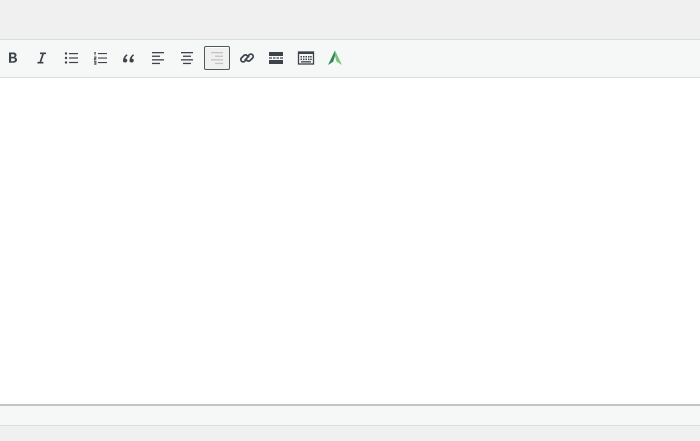  I want to click on read-more-icon, so click(276, 58).